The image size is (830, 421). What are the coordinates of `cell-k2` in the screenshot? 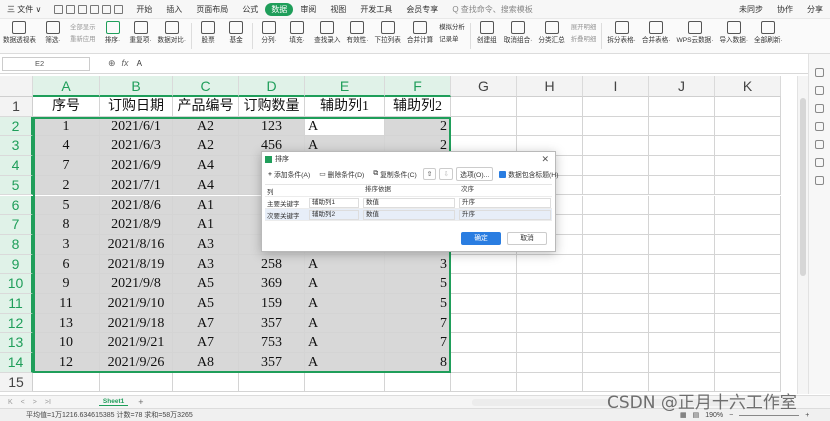 It's located at (748, 126).